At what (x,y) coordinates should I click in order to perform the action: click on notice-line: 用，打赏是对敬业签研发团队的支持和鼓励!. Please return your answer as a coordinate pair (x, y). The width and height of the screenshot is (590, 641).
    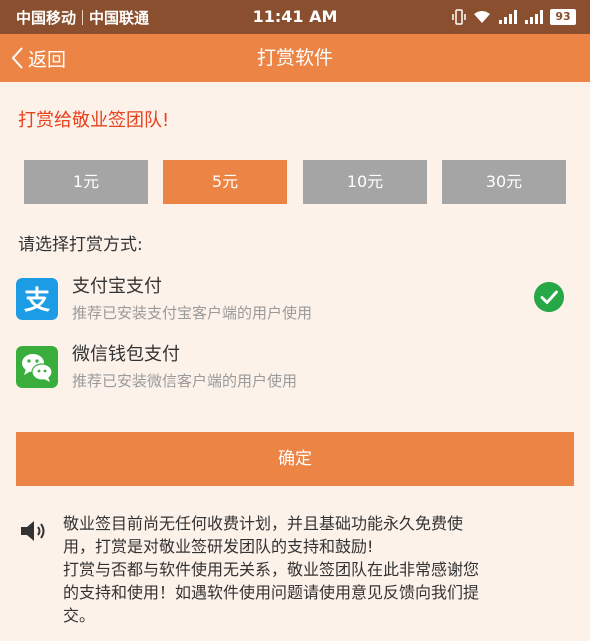
    Looking at the image, I should click on (218, 546).